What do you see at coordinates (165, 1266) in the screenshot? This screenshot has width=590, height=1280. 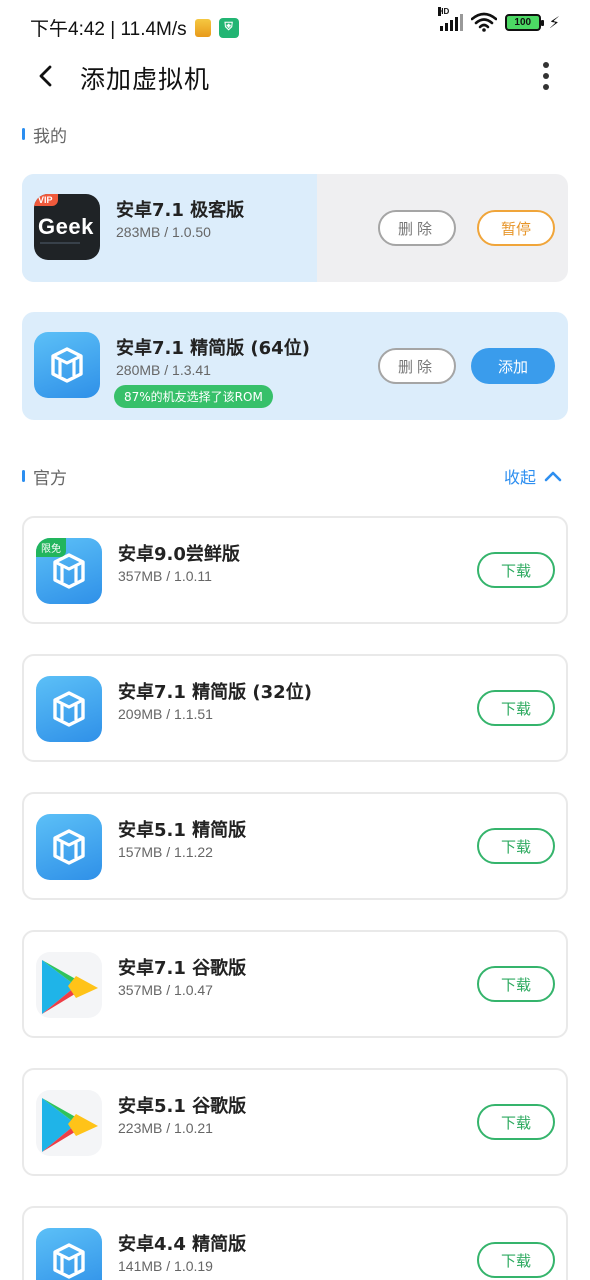 I see `vm-size-version: 141MB / 1.0.19` at bounding box center [165, 1266].